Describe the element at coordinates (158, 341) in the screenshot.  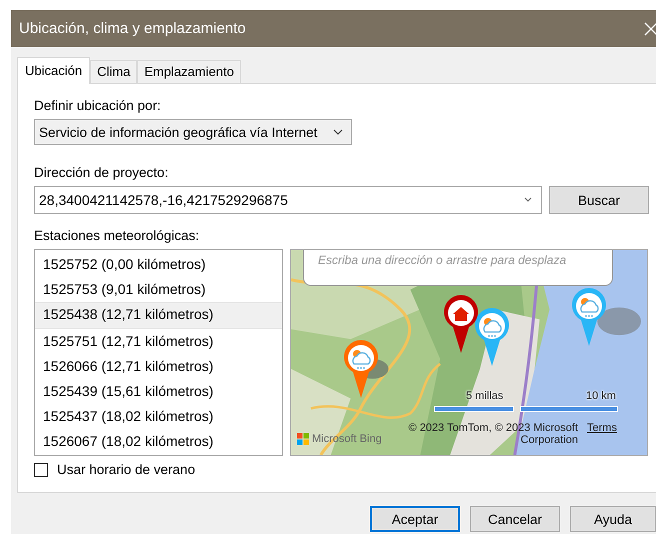
I see `station-item: 1525751 (12,71 kilómetros)` at that location.